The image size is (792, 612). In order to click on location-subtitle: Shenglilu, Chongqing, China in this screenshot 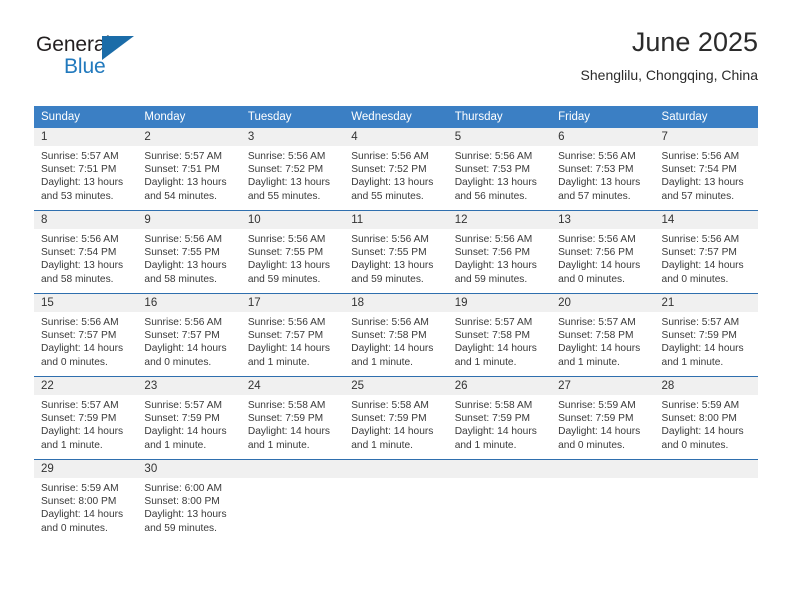, I will do `click(669, 74)`.